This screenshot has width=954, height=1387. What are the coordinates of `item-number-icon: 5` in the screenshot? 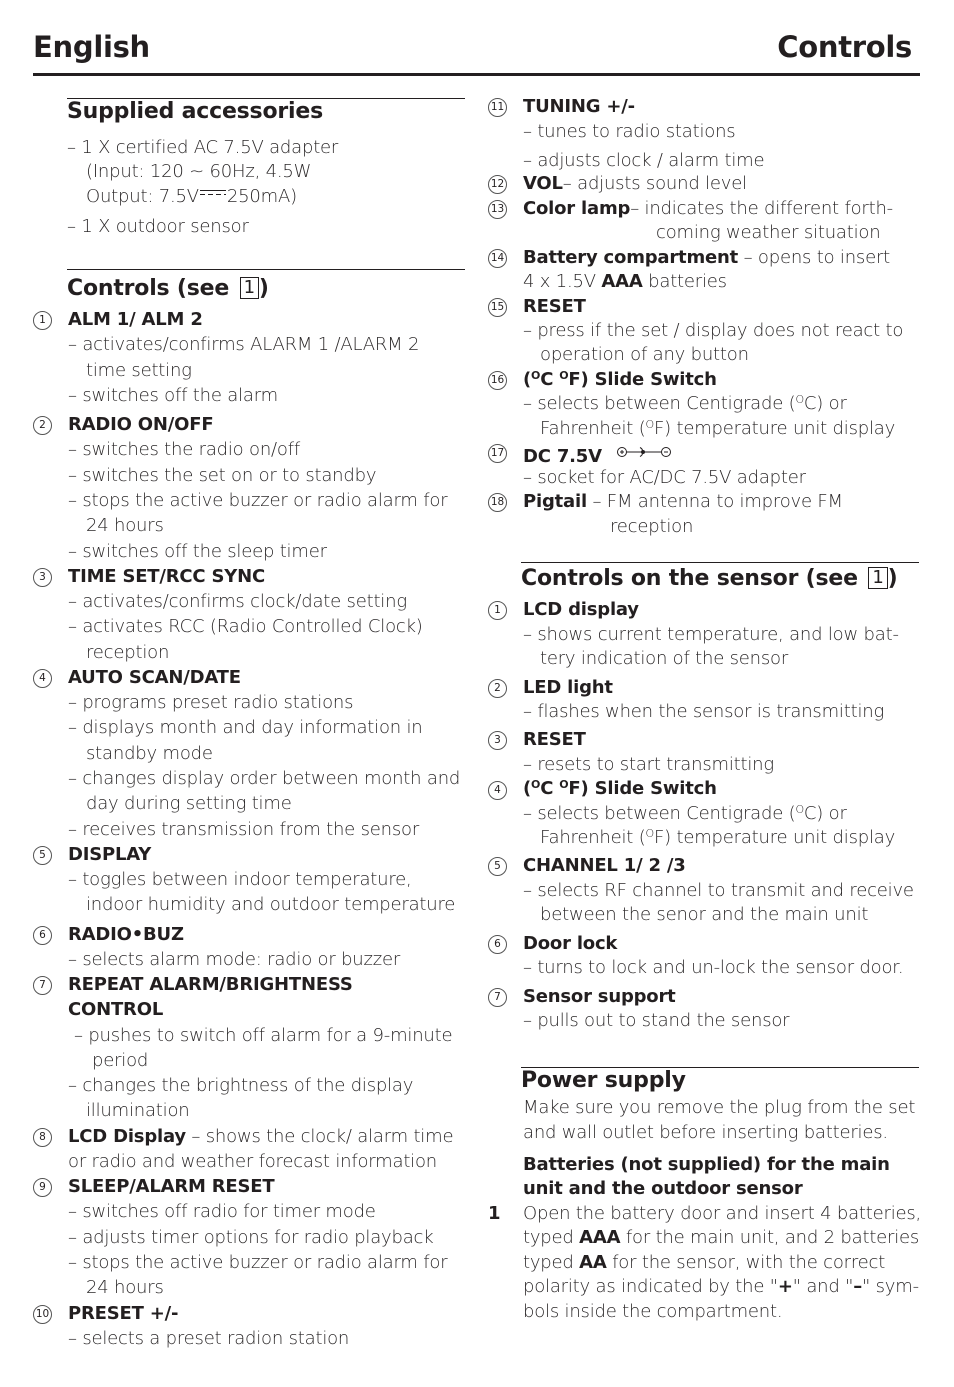 It's located at (497, 866).